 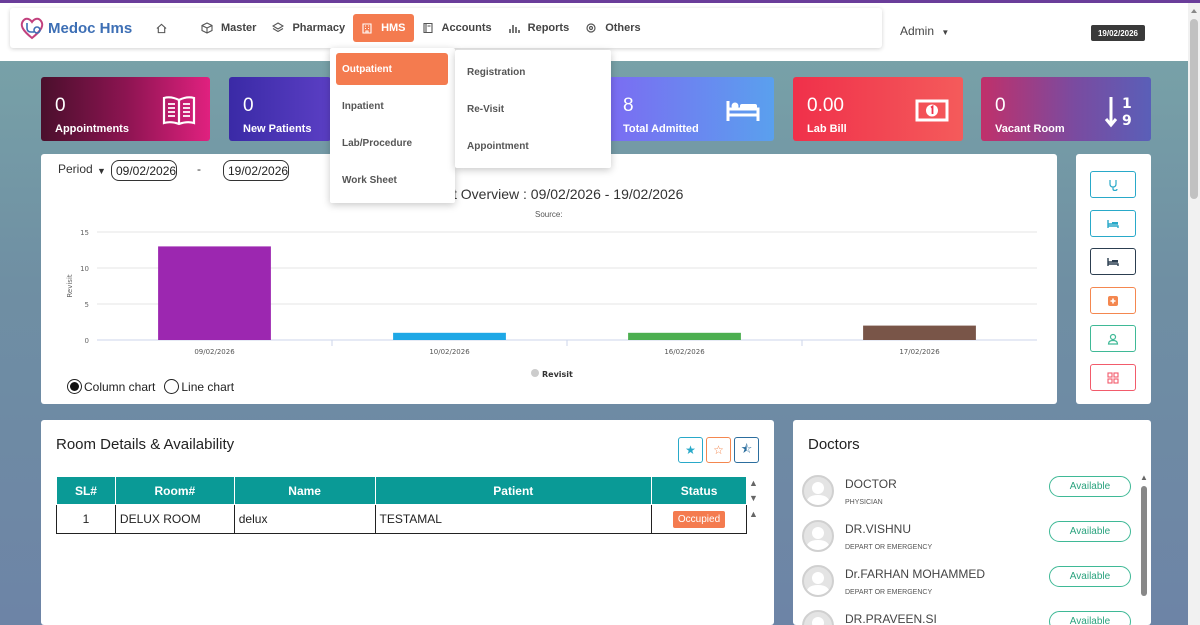 What do you see at coordinates (256, 170) in the screenshot?
I see `to-date-input: 19/02/2026` at bounding box center [256, 170].